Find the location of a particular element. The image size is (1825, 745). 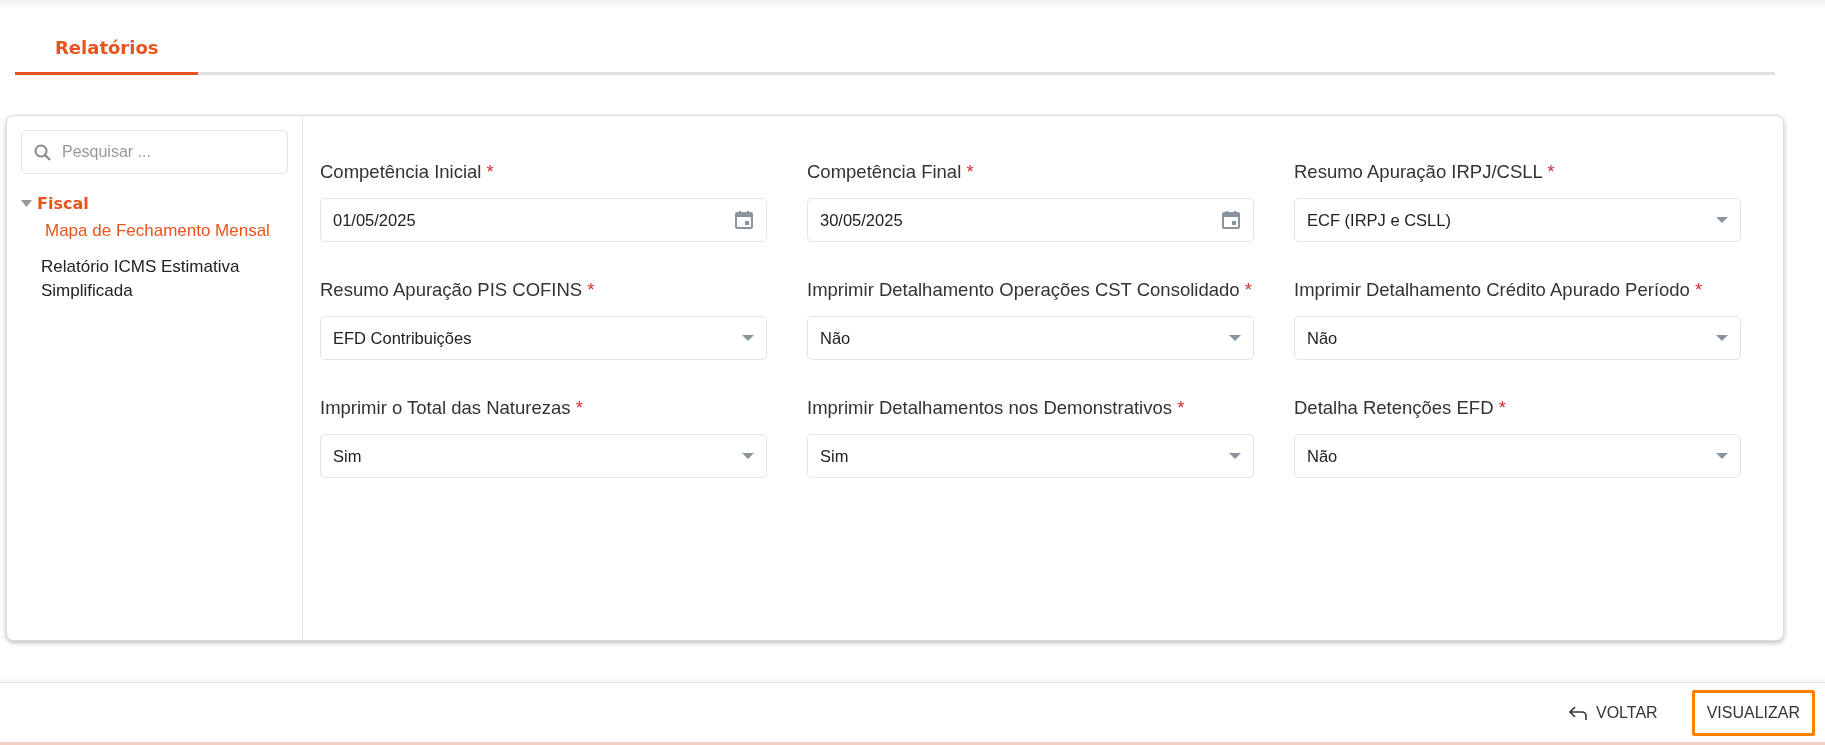

field-label: Imprimir Detalhamento Operações CST Consolidado * is located at coordinates (1030, 290).